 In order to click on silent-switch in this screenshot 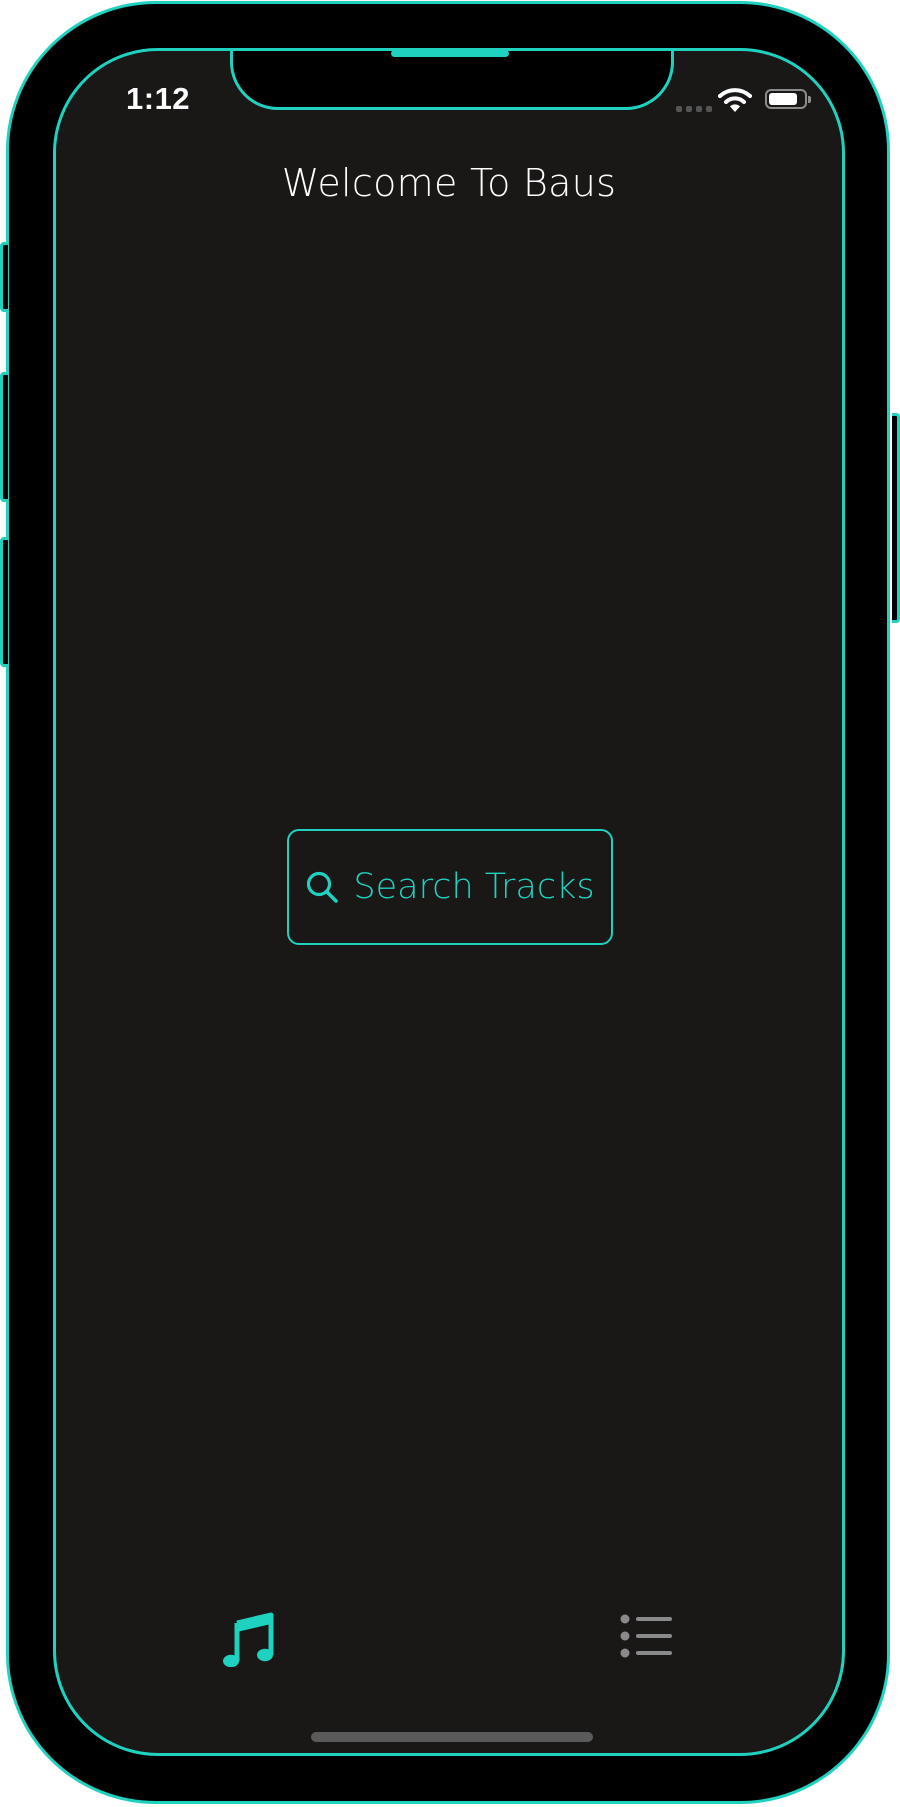, I will do `click(4, 277)`.